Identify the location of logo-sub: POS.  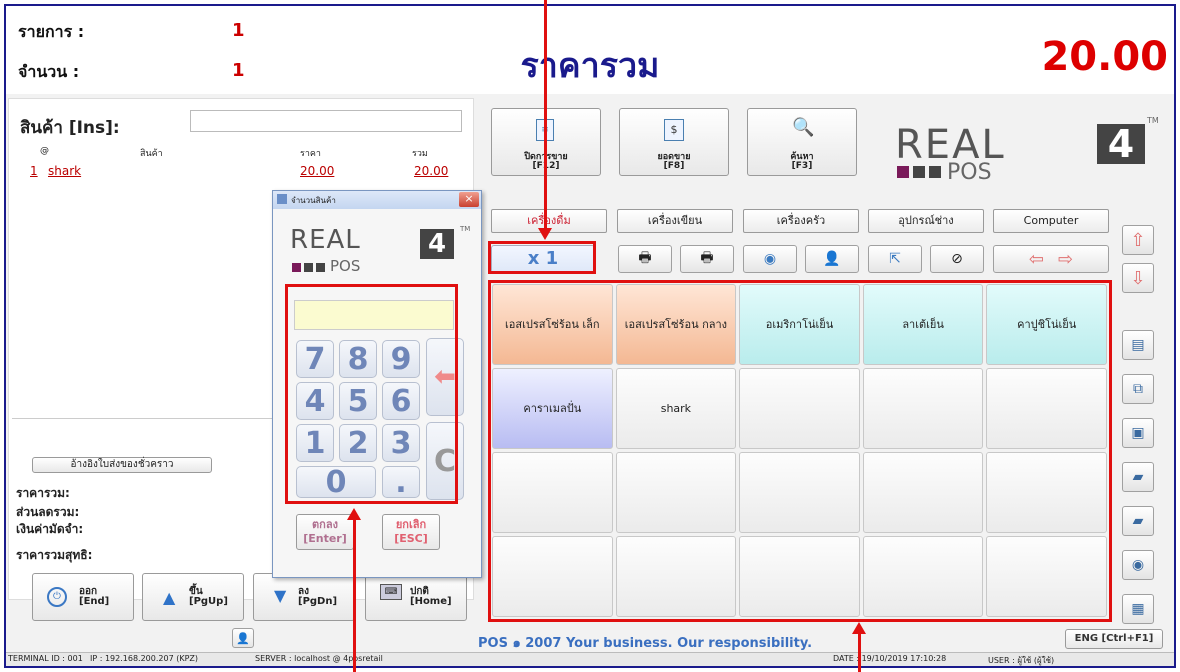
(345, 266).